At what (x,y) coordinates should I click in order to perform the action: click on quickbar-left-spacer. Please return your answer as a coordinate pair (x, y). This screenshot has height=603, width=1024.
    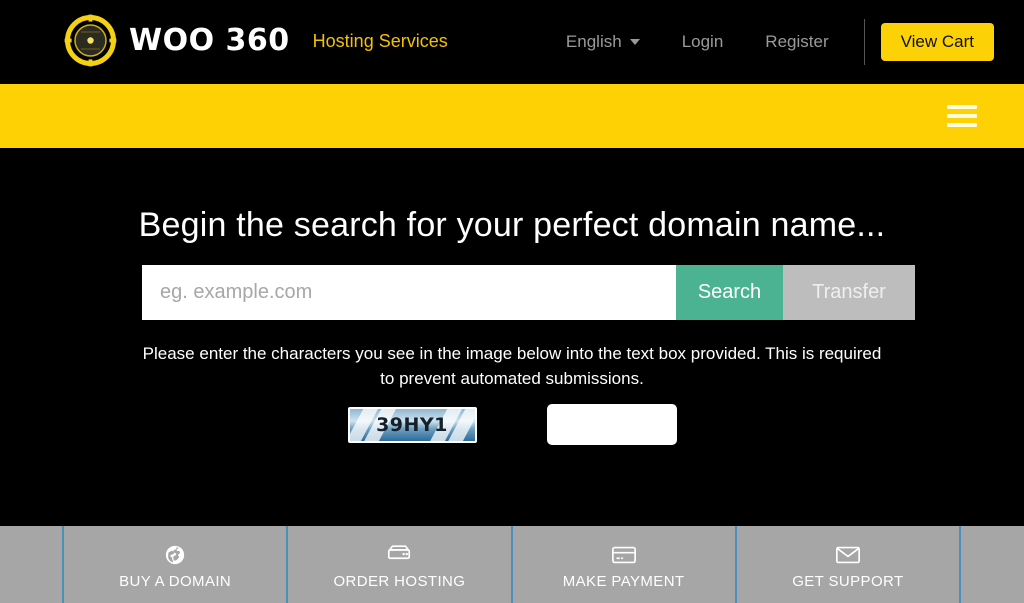
    Looking at the image, I should click on (31, 564).